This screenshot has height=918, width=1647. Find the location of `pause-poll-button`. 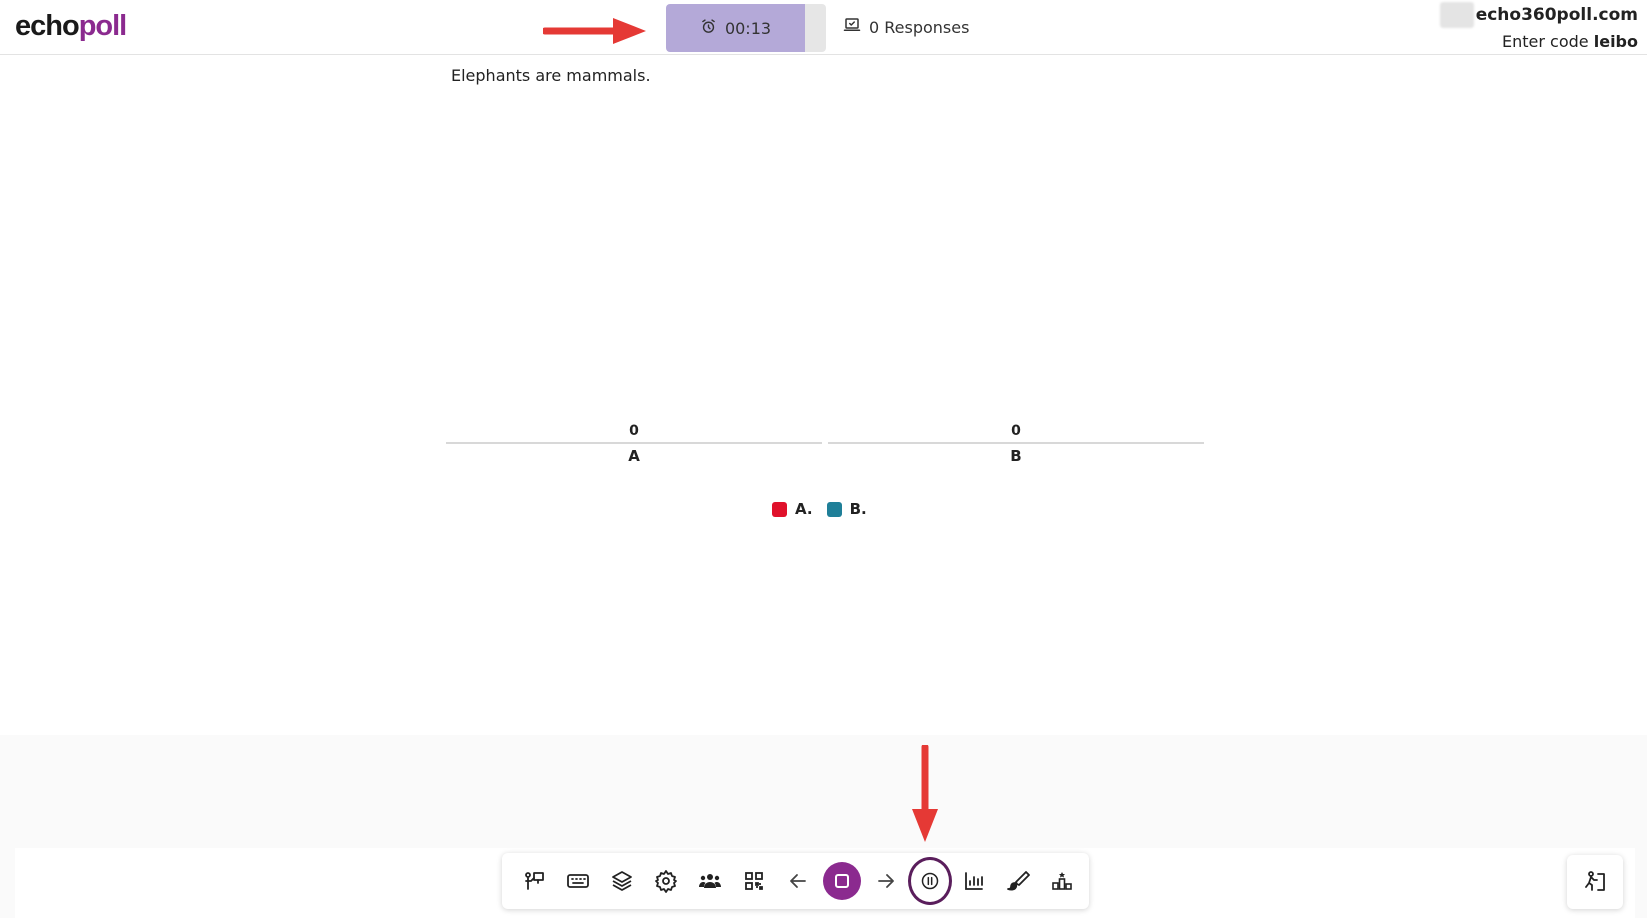

pause-poll-button is located at coordinates (930, 881).